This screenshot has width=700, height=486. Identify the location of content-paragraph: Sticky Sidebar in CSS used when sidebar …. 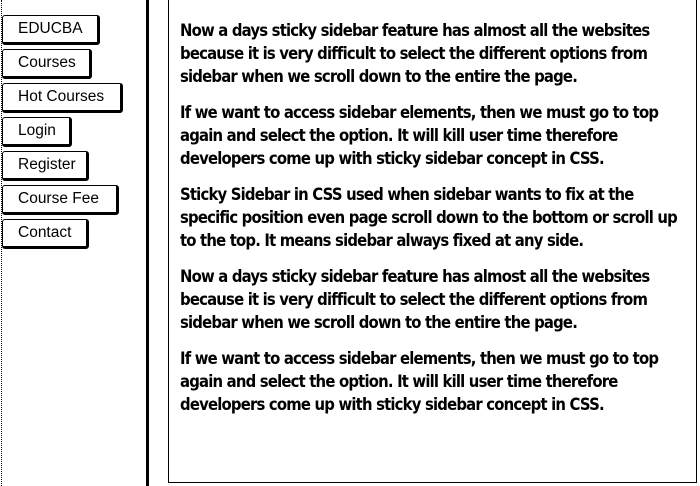
(429, 217).